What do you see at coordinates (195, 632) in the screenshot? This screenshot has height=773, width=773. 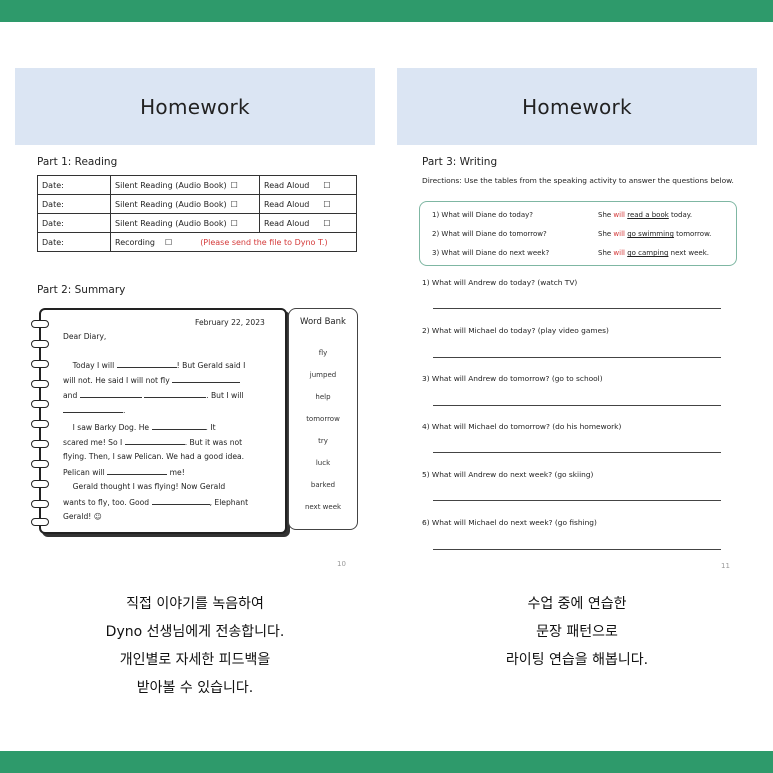 I see `caption-line: Dyno 선생님에게 전송합니다.` at bounding box center [195, 632].